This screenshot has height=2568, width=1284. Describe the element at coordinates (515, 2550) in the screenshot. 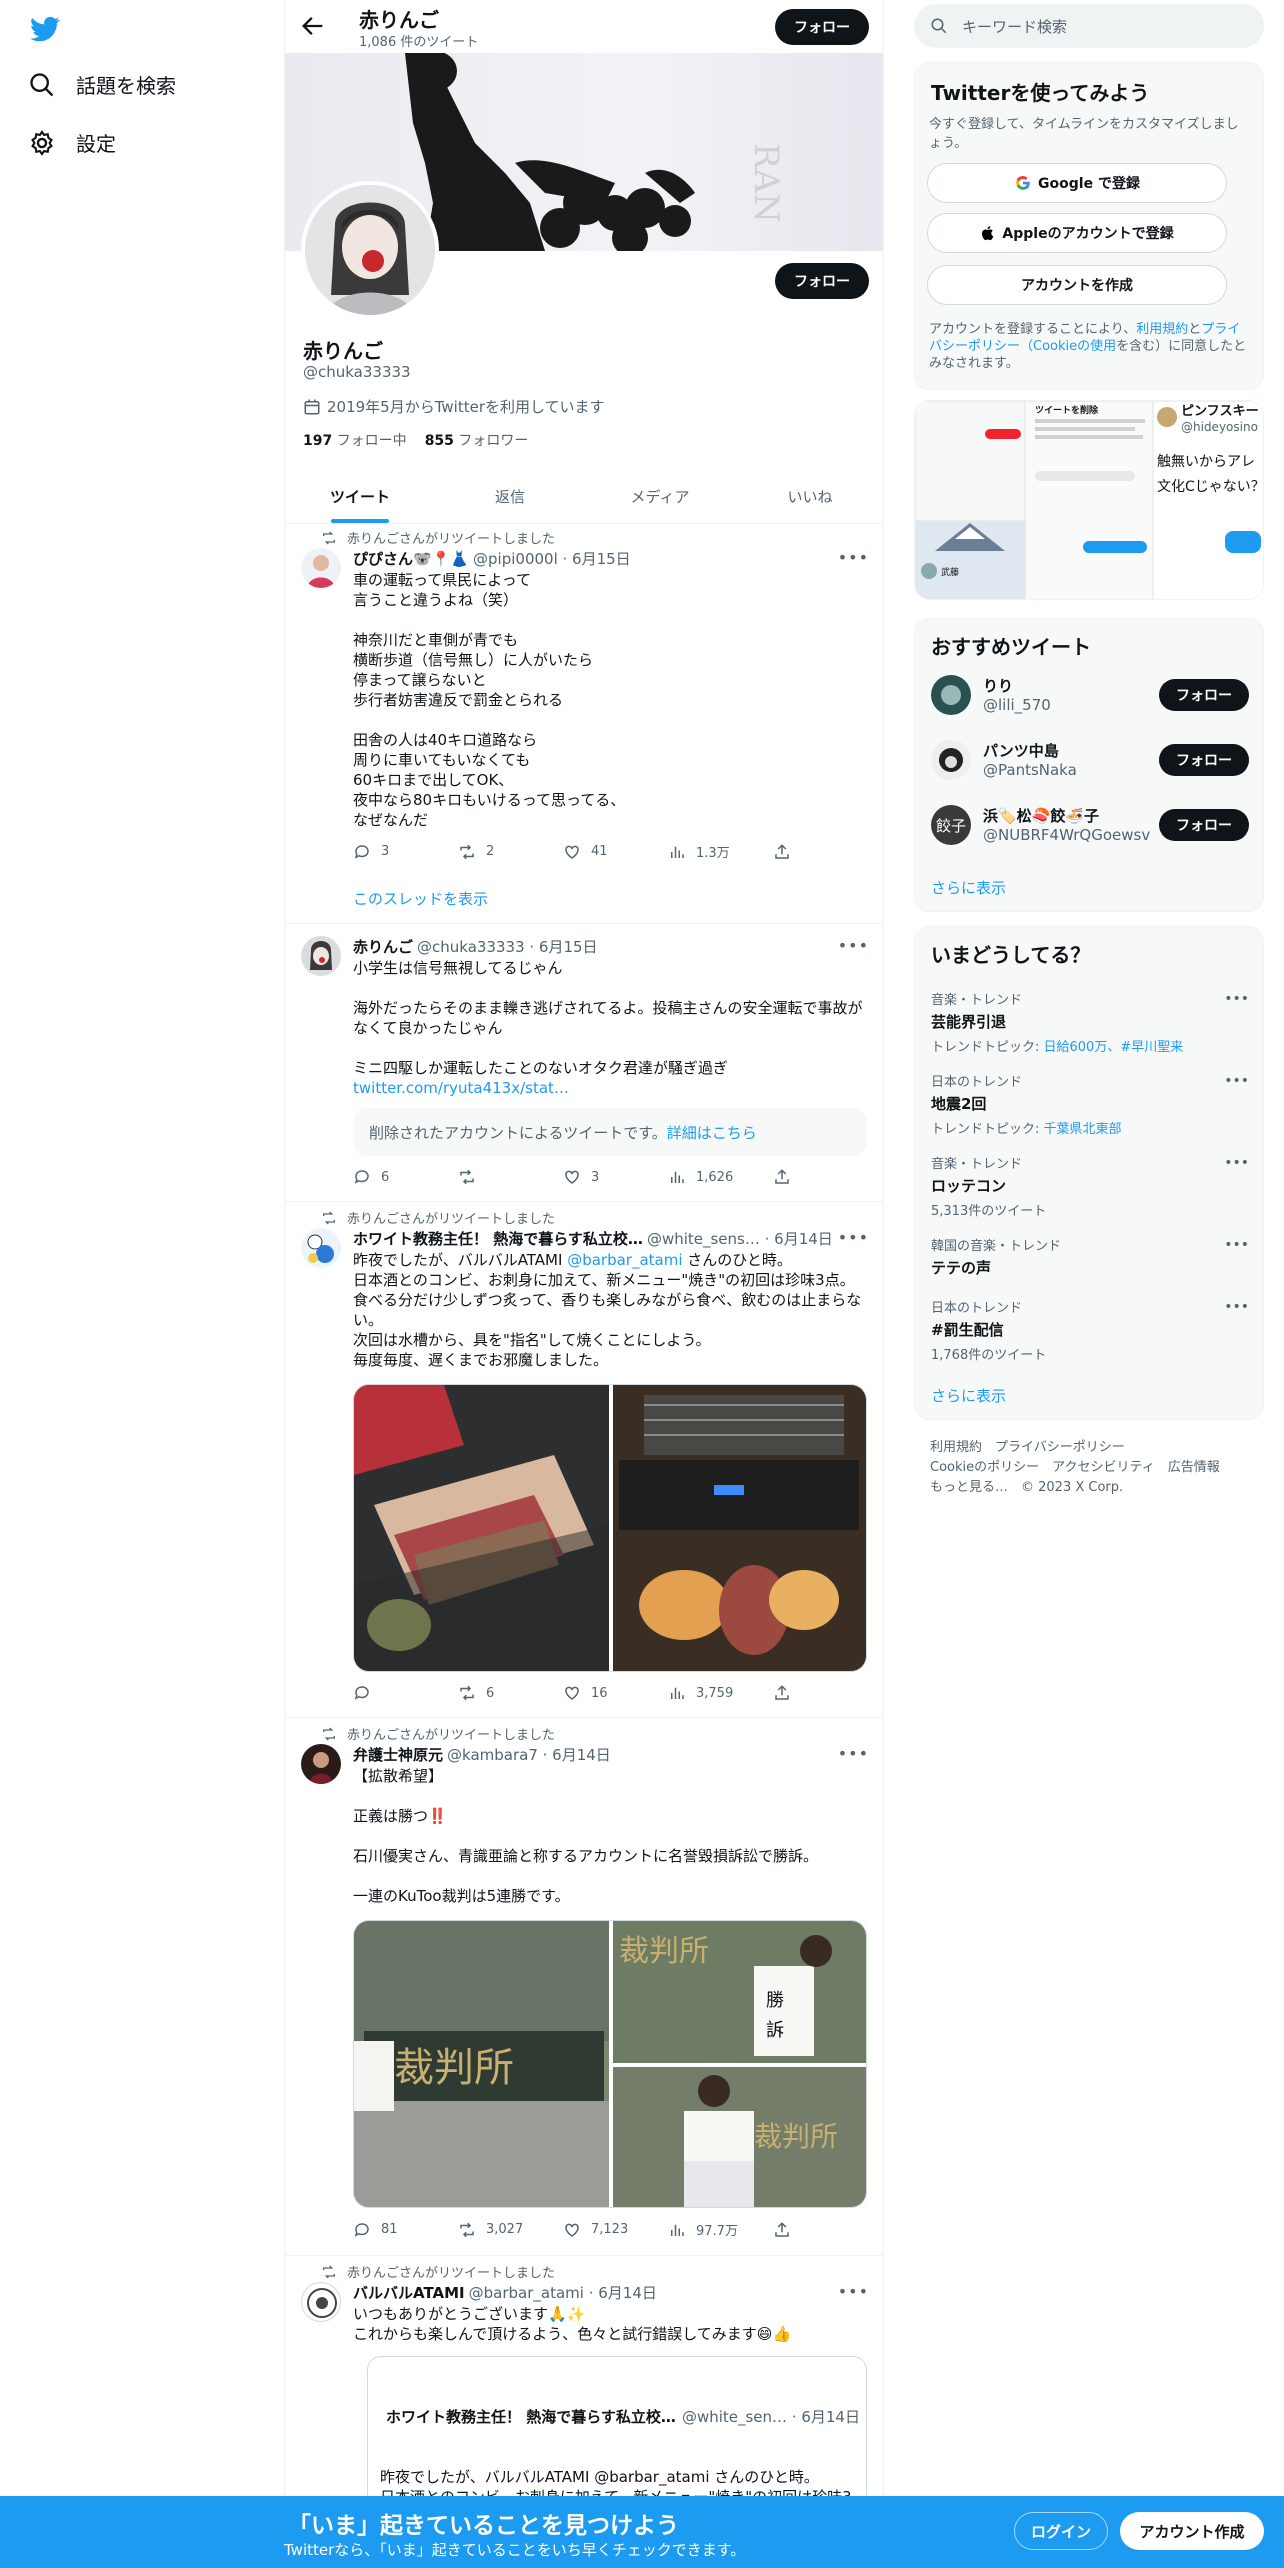

I see `bottom-subtitle: Twitterなら、「いま」起きていることをいち早くチェックできます。` at that location.